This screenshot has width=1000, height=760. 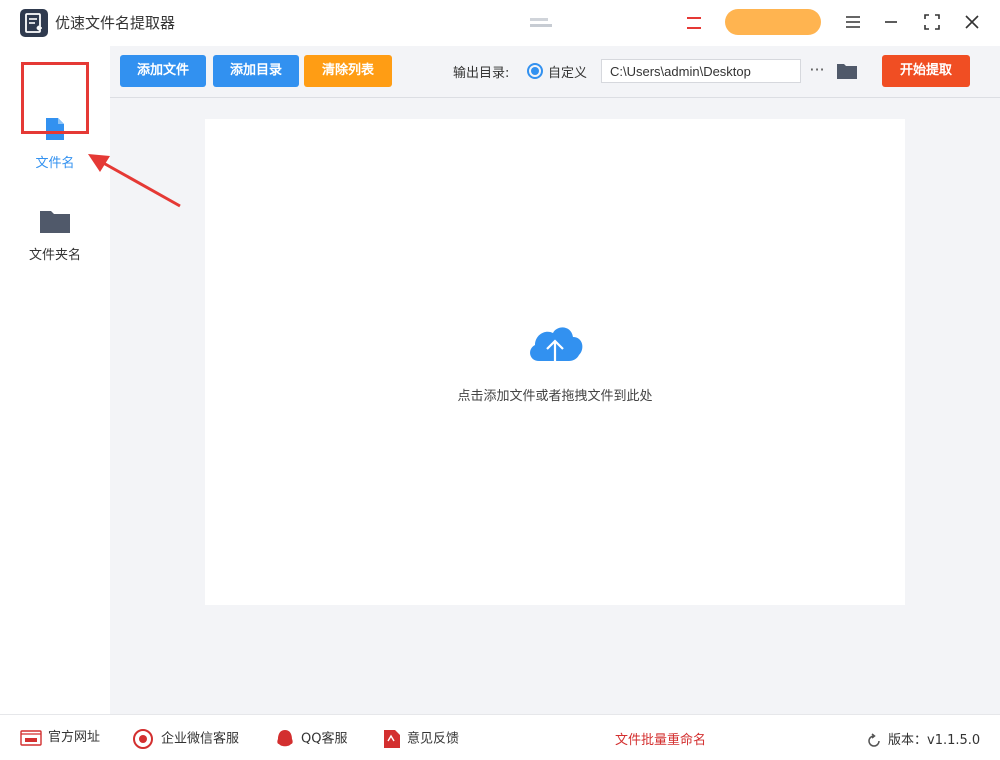 I want to click on batch-rename-link: 文件批量重命名, so click(x=660, y=738).